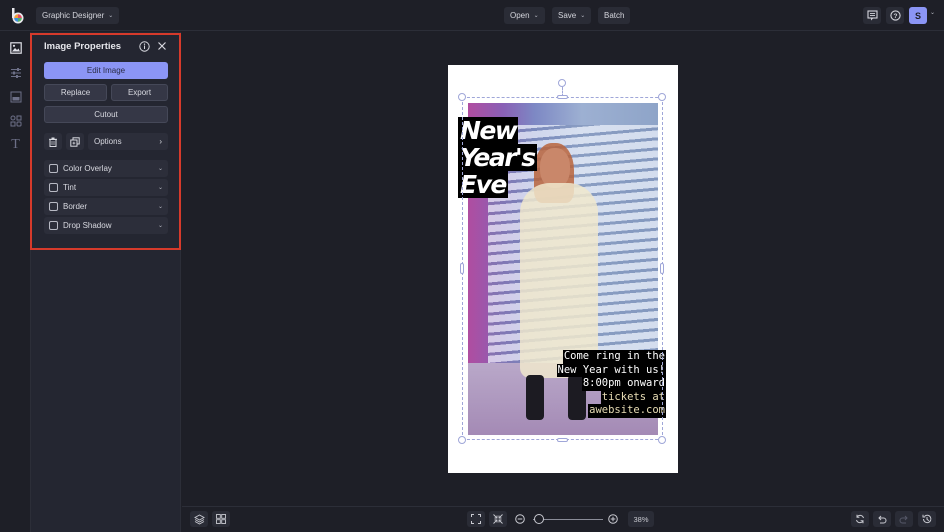 This screenshot has height=532, width=944. I want to click on edit-image-button: Edit Image, so click(106, 70).